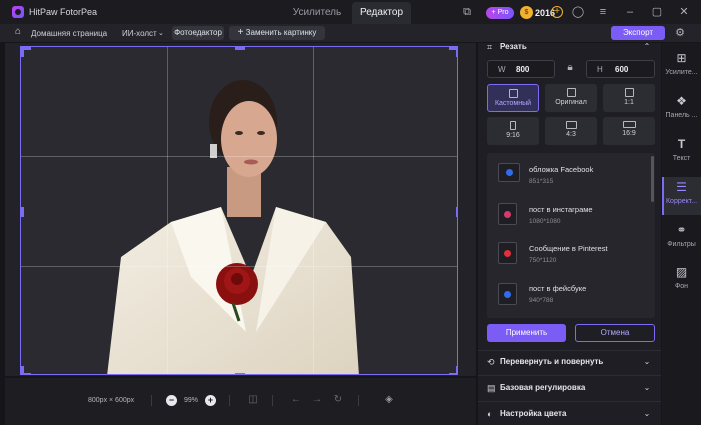 The image size is (701, 425). What do you see at coordinates (500, 13) in the screenshot?
I see `pro-badge: + Pro` at bounding box center [500, 13].